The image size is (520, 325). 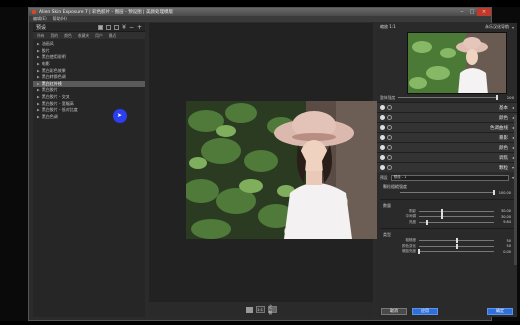 I want to click on grain-slider-row: 微距亮度 0.00, so click(x=447, y=252).